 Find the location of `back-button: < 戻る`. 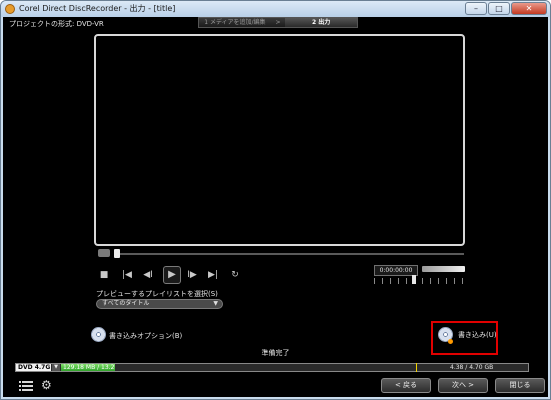

back-button: < 戻る is located at coordinates (406, 385).